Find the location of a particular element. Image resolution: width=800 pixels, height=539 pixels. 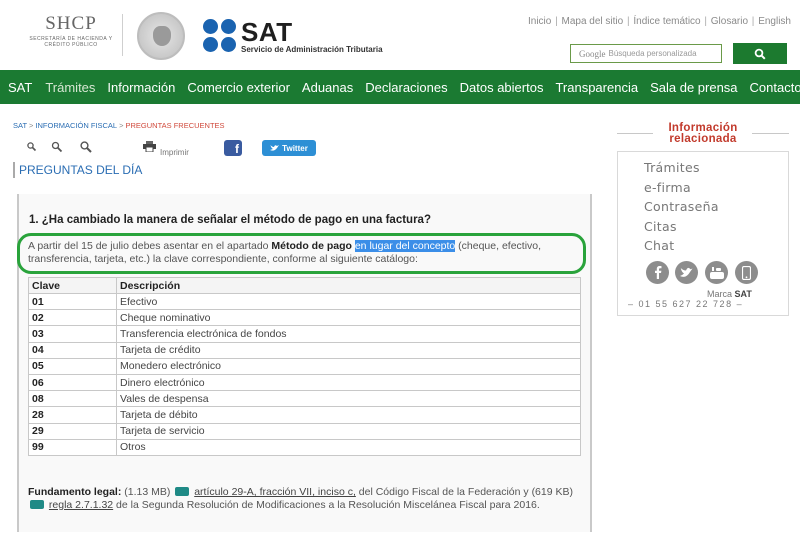

print-label: Imprimir is located at coordinates (174, 152).